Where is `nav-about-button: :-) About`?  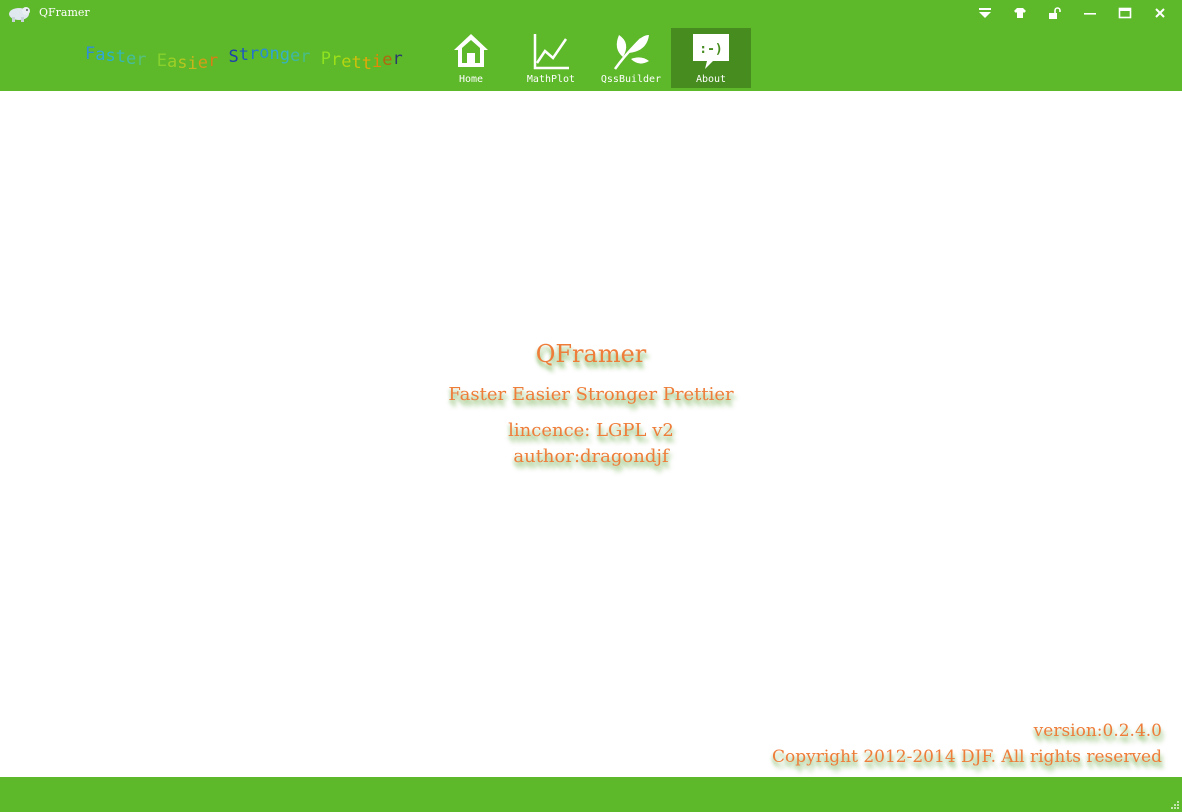
nav-about-button: :-) About is located at coordinates (711, 58).